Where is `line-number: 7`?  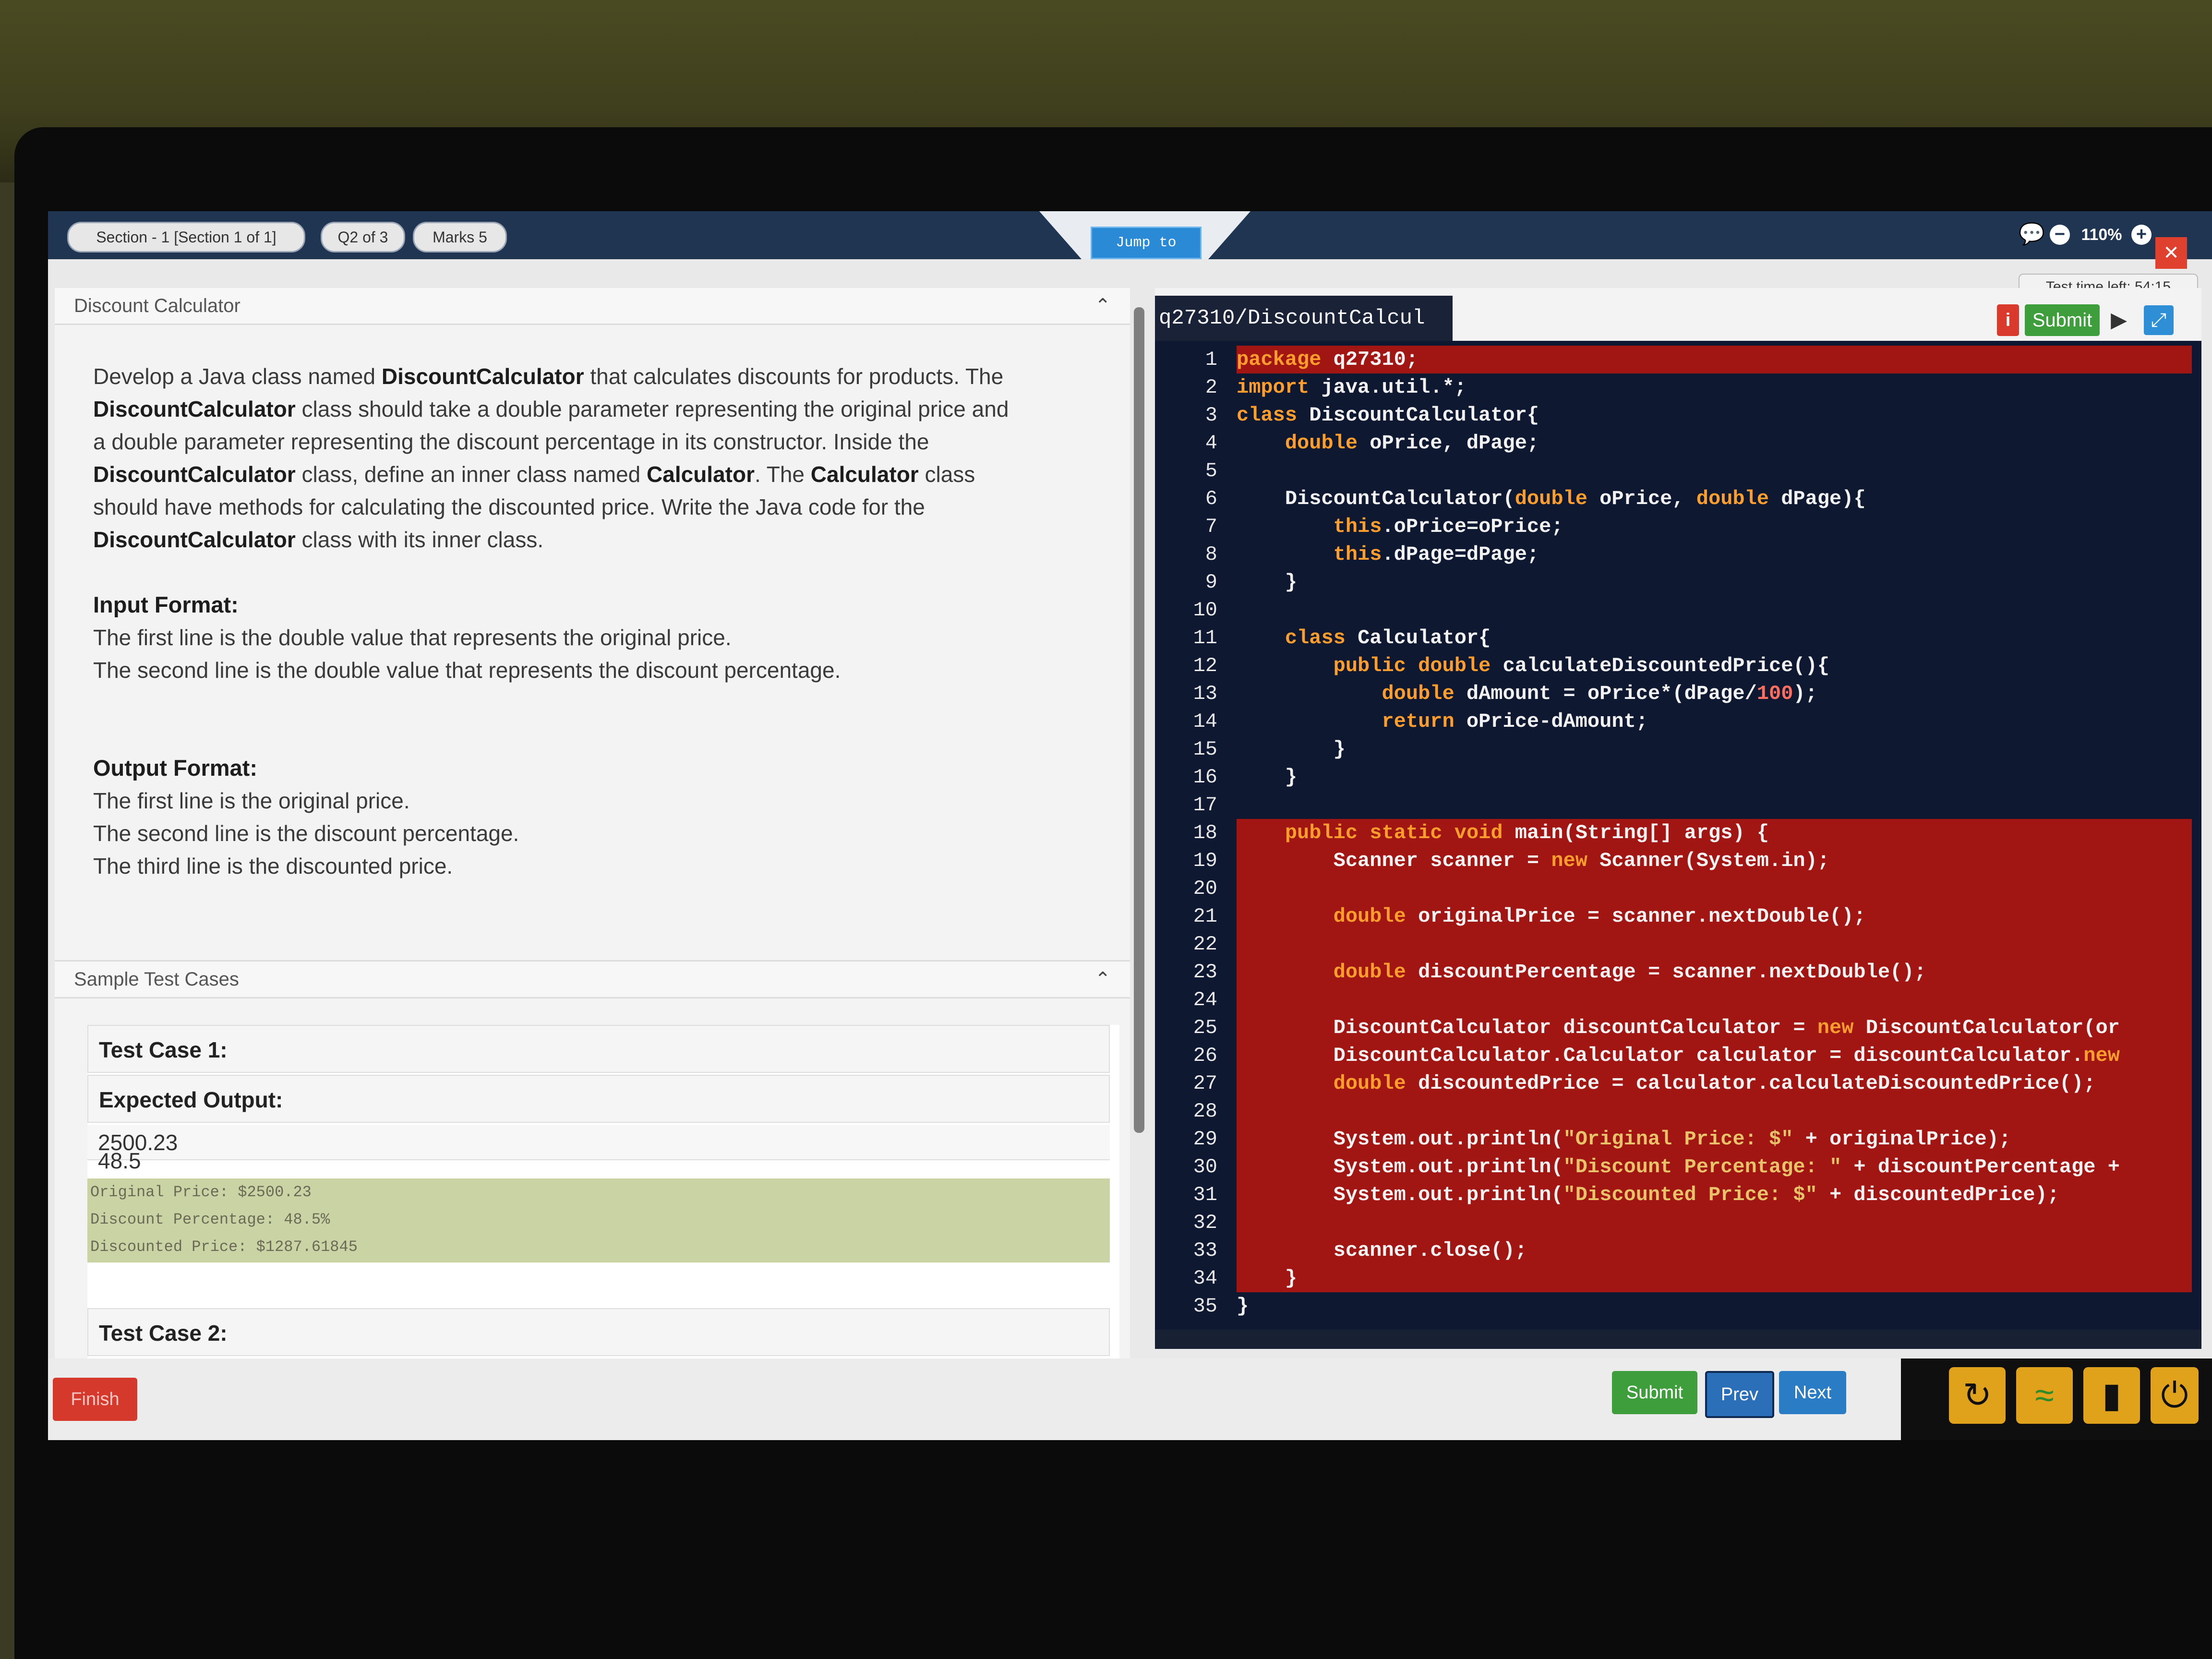
line-number: 7 is located at coordinates (1211, 526).